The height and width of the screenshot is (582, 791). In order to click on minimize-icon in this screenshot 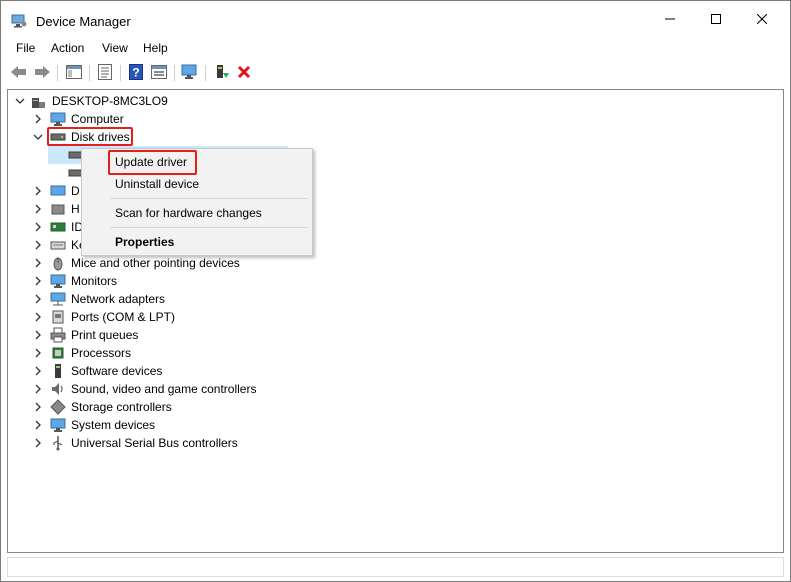, I will do `click(670, 20)`.